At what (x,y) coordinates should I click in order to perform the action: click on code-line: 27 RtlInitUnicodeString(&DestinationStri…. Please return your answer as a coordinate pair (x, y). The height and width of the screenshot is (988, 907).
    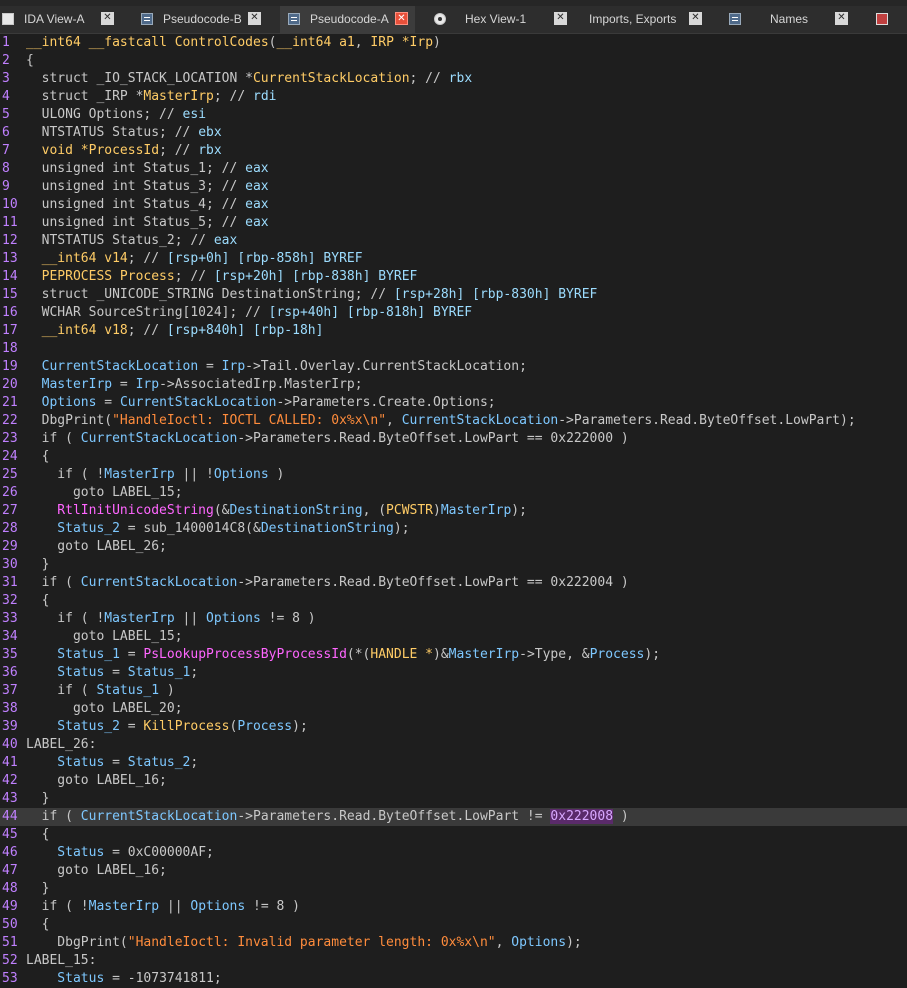
    Looking at the image, I should click on (453, 511).